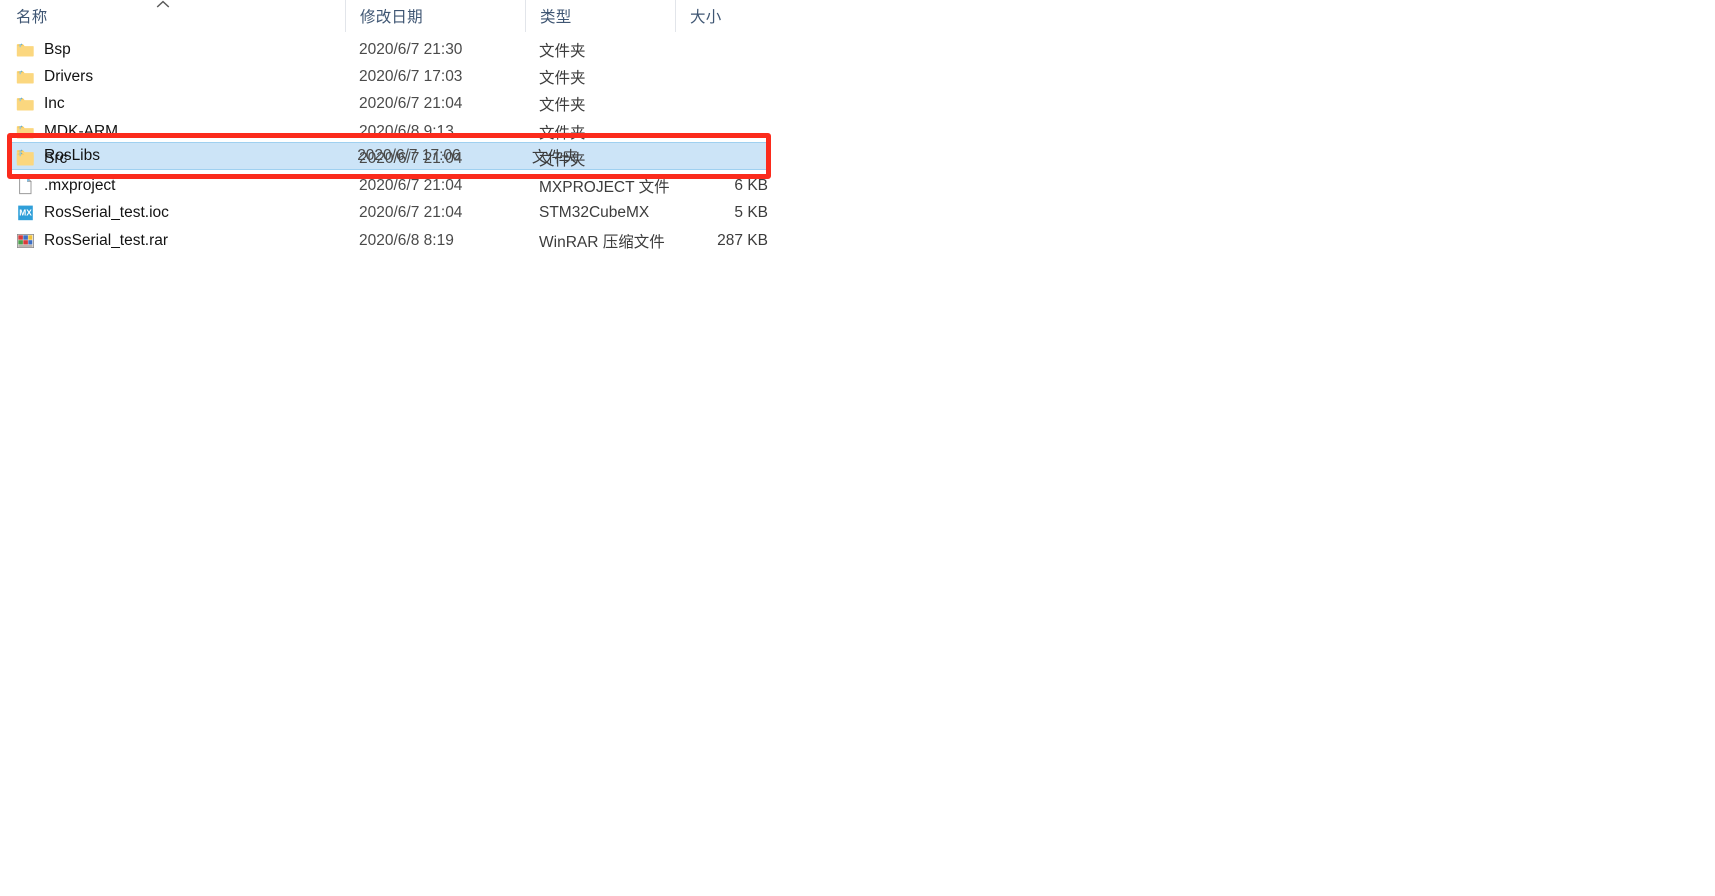  I want to click on column-header-date-modified: 修改日期, so click(435, 16).